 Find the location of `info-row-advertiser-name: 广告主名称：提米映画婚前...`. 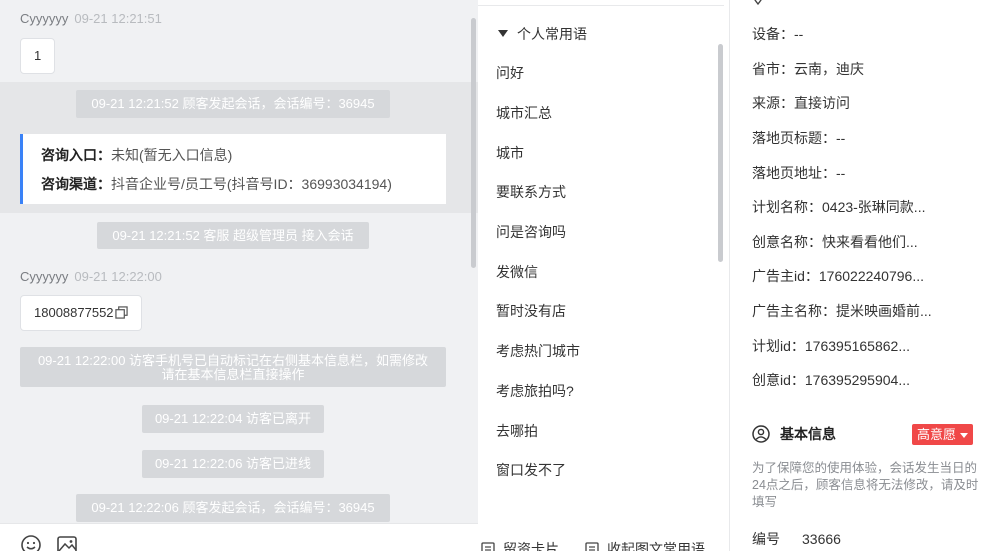

info-row-advertiser-name: 广告主名称：提米映画婚前... is located at coordinates (842, 311).